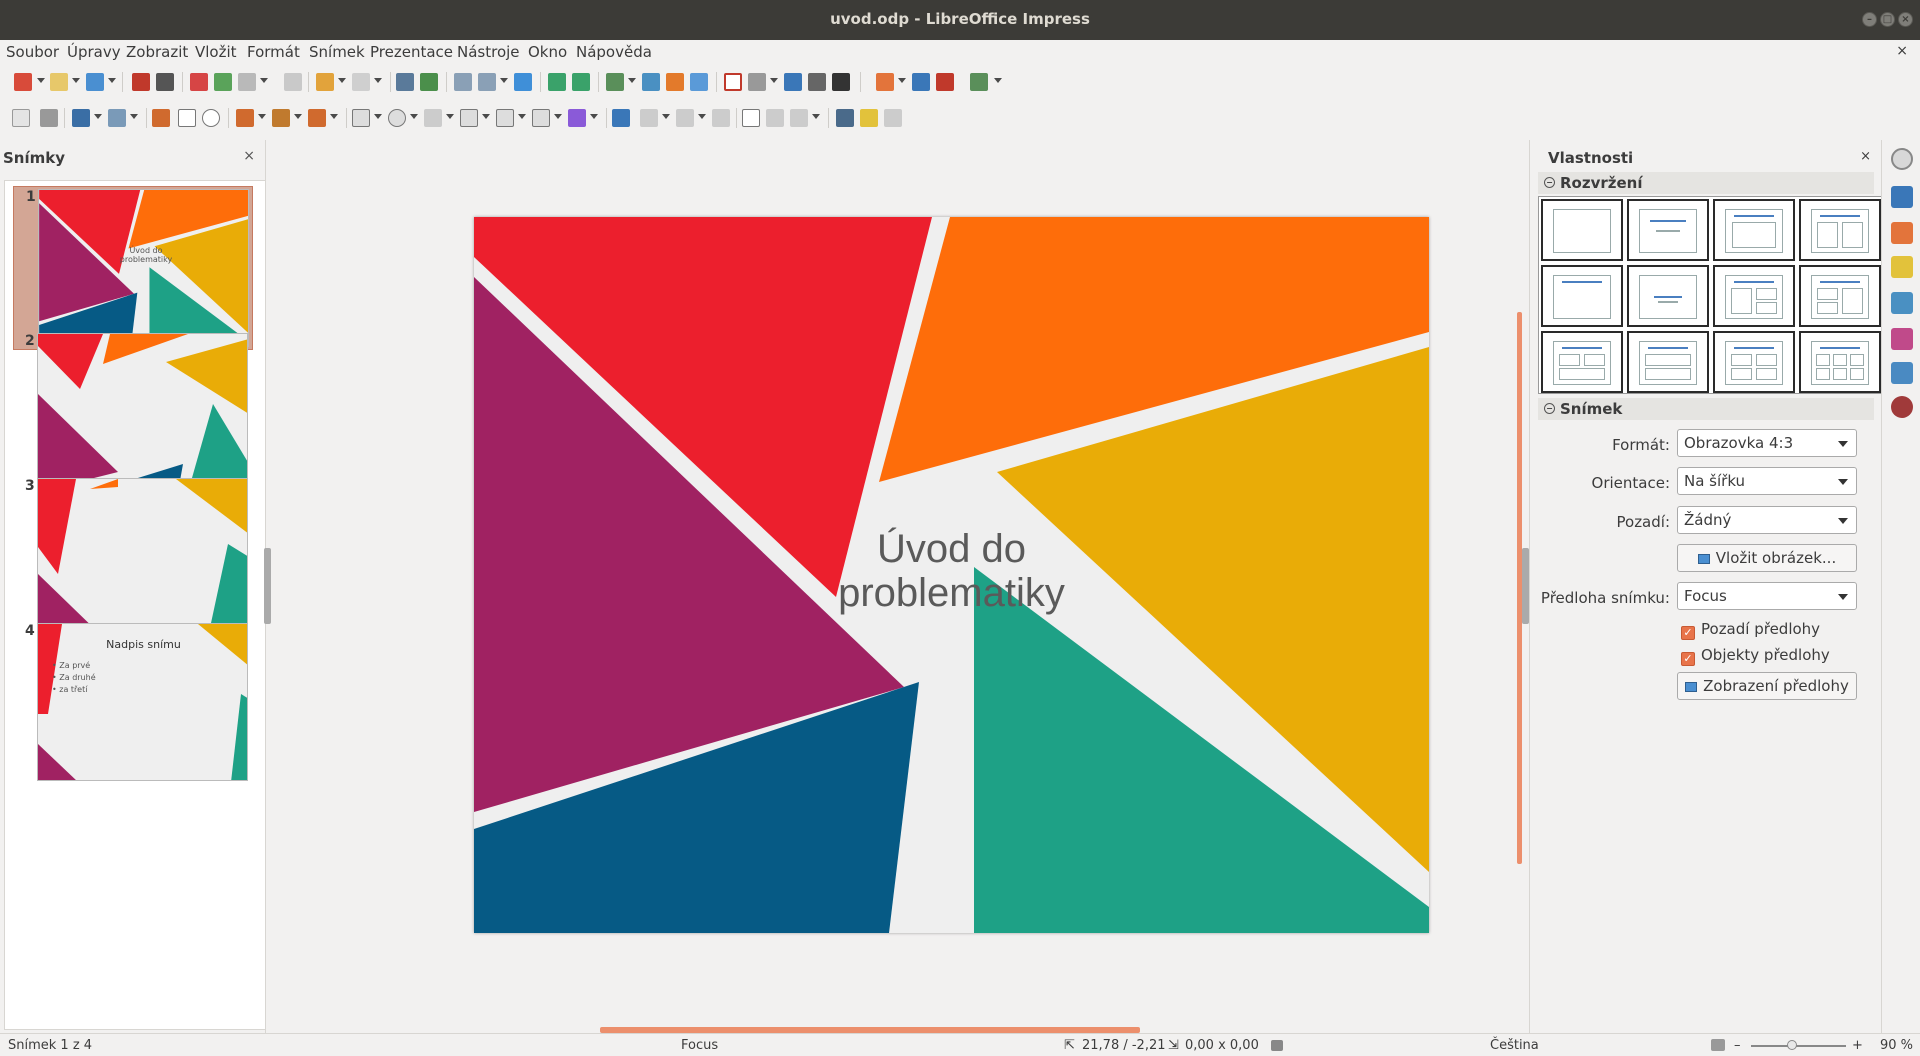 The width and height of the screenshot is (1920, 1056). I want to click on paste-icon, so click(247, 82).